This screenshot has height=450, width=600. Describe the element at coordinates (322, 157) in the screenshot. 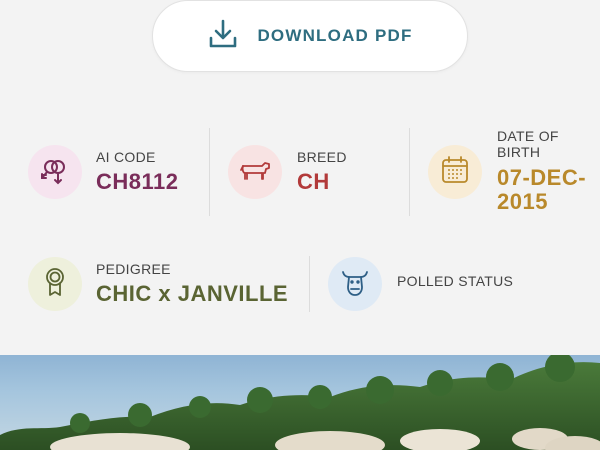

I see `breed-label: BREED` at that location.